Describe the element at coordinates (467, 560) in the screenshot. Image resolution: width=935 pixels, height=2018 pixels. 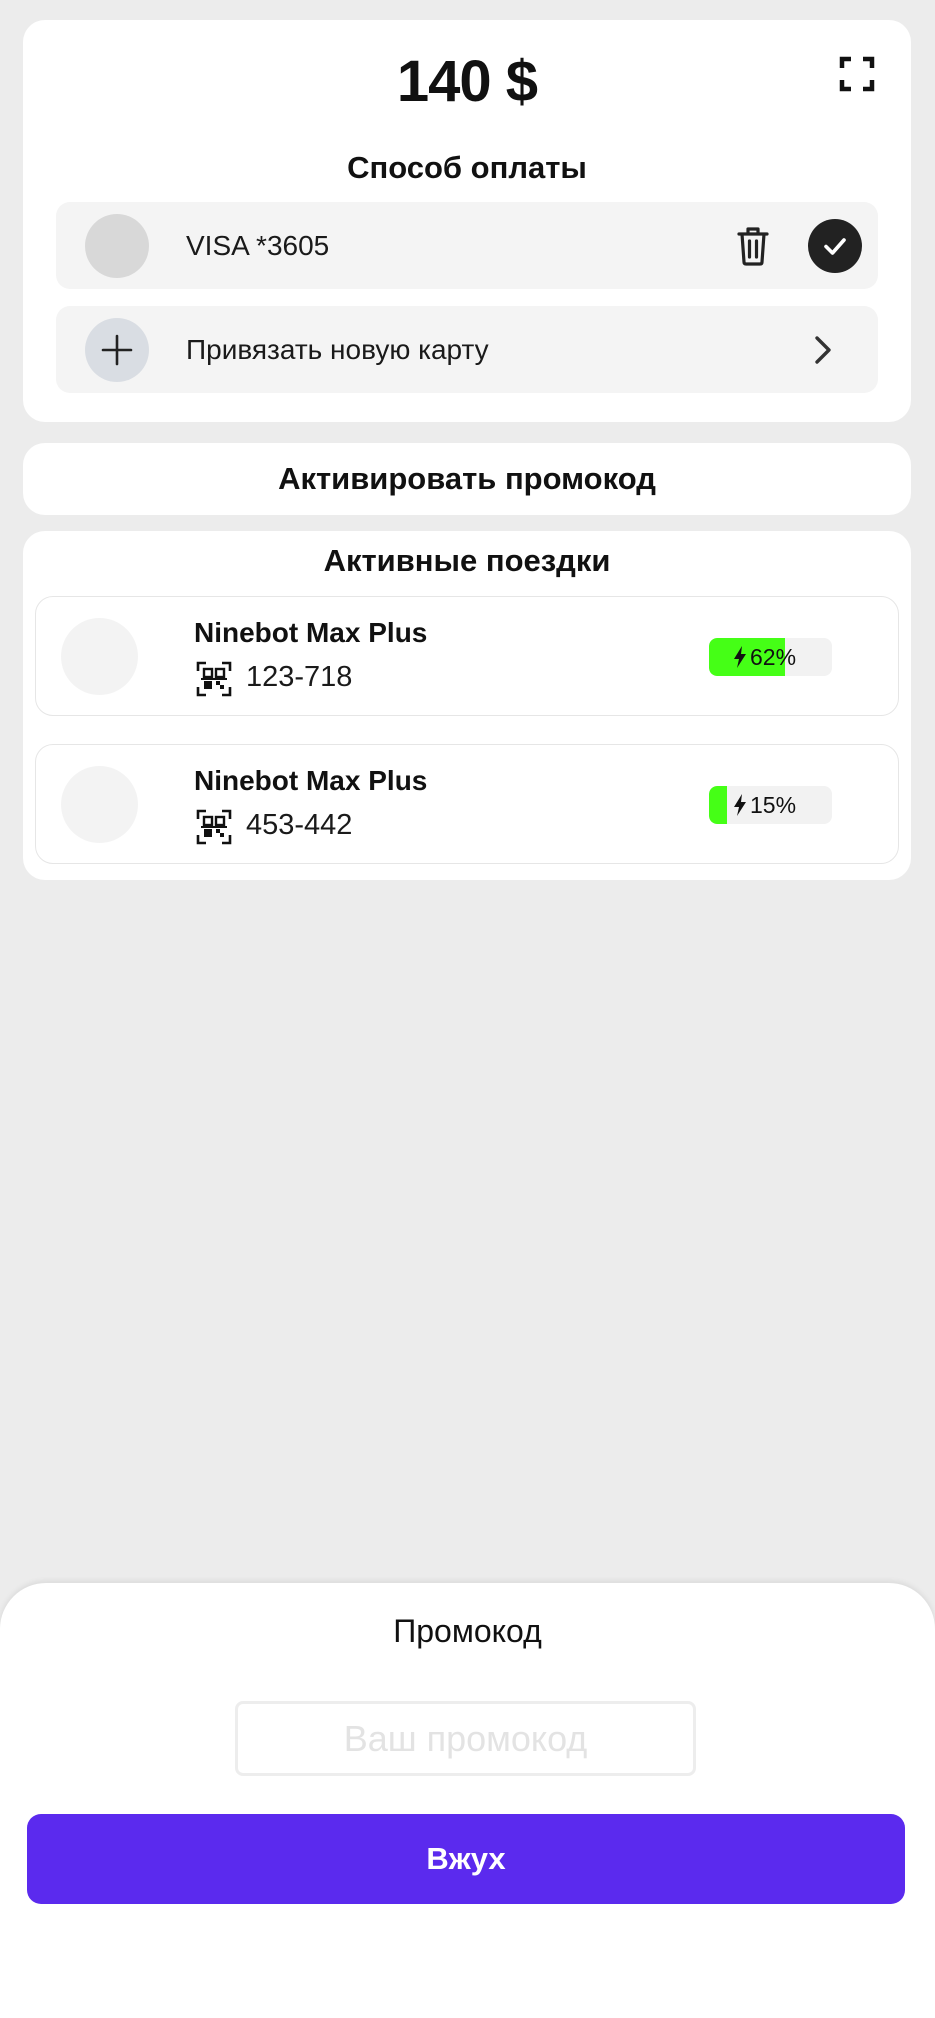
I see `active-rides-title: Активные поездки` at that location.